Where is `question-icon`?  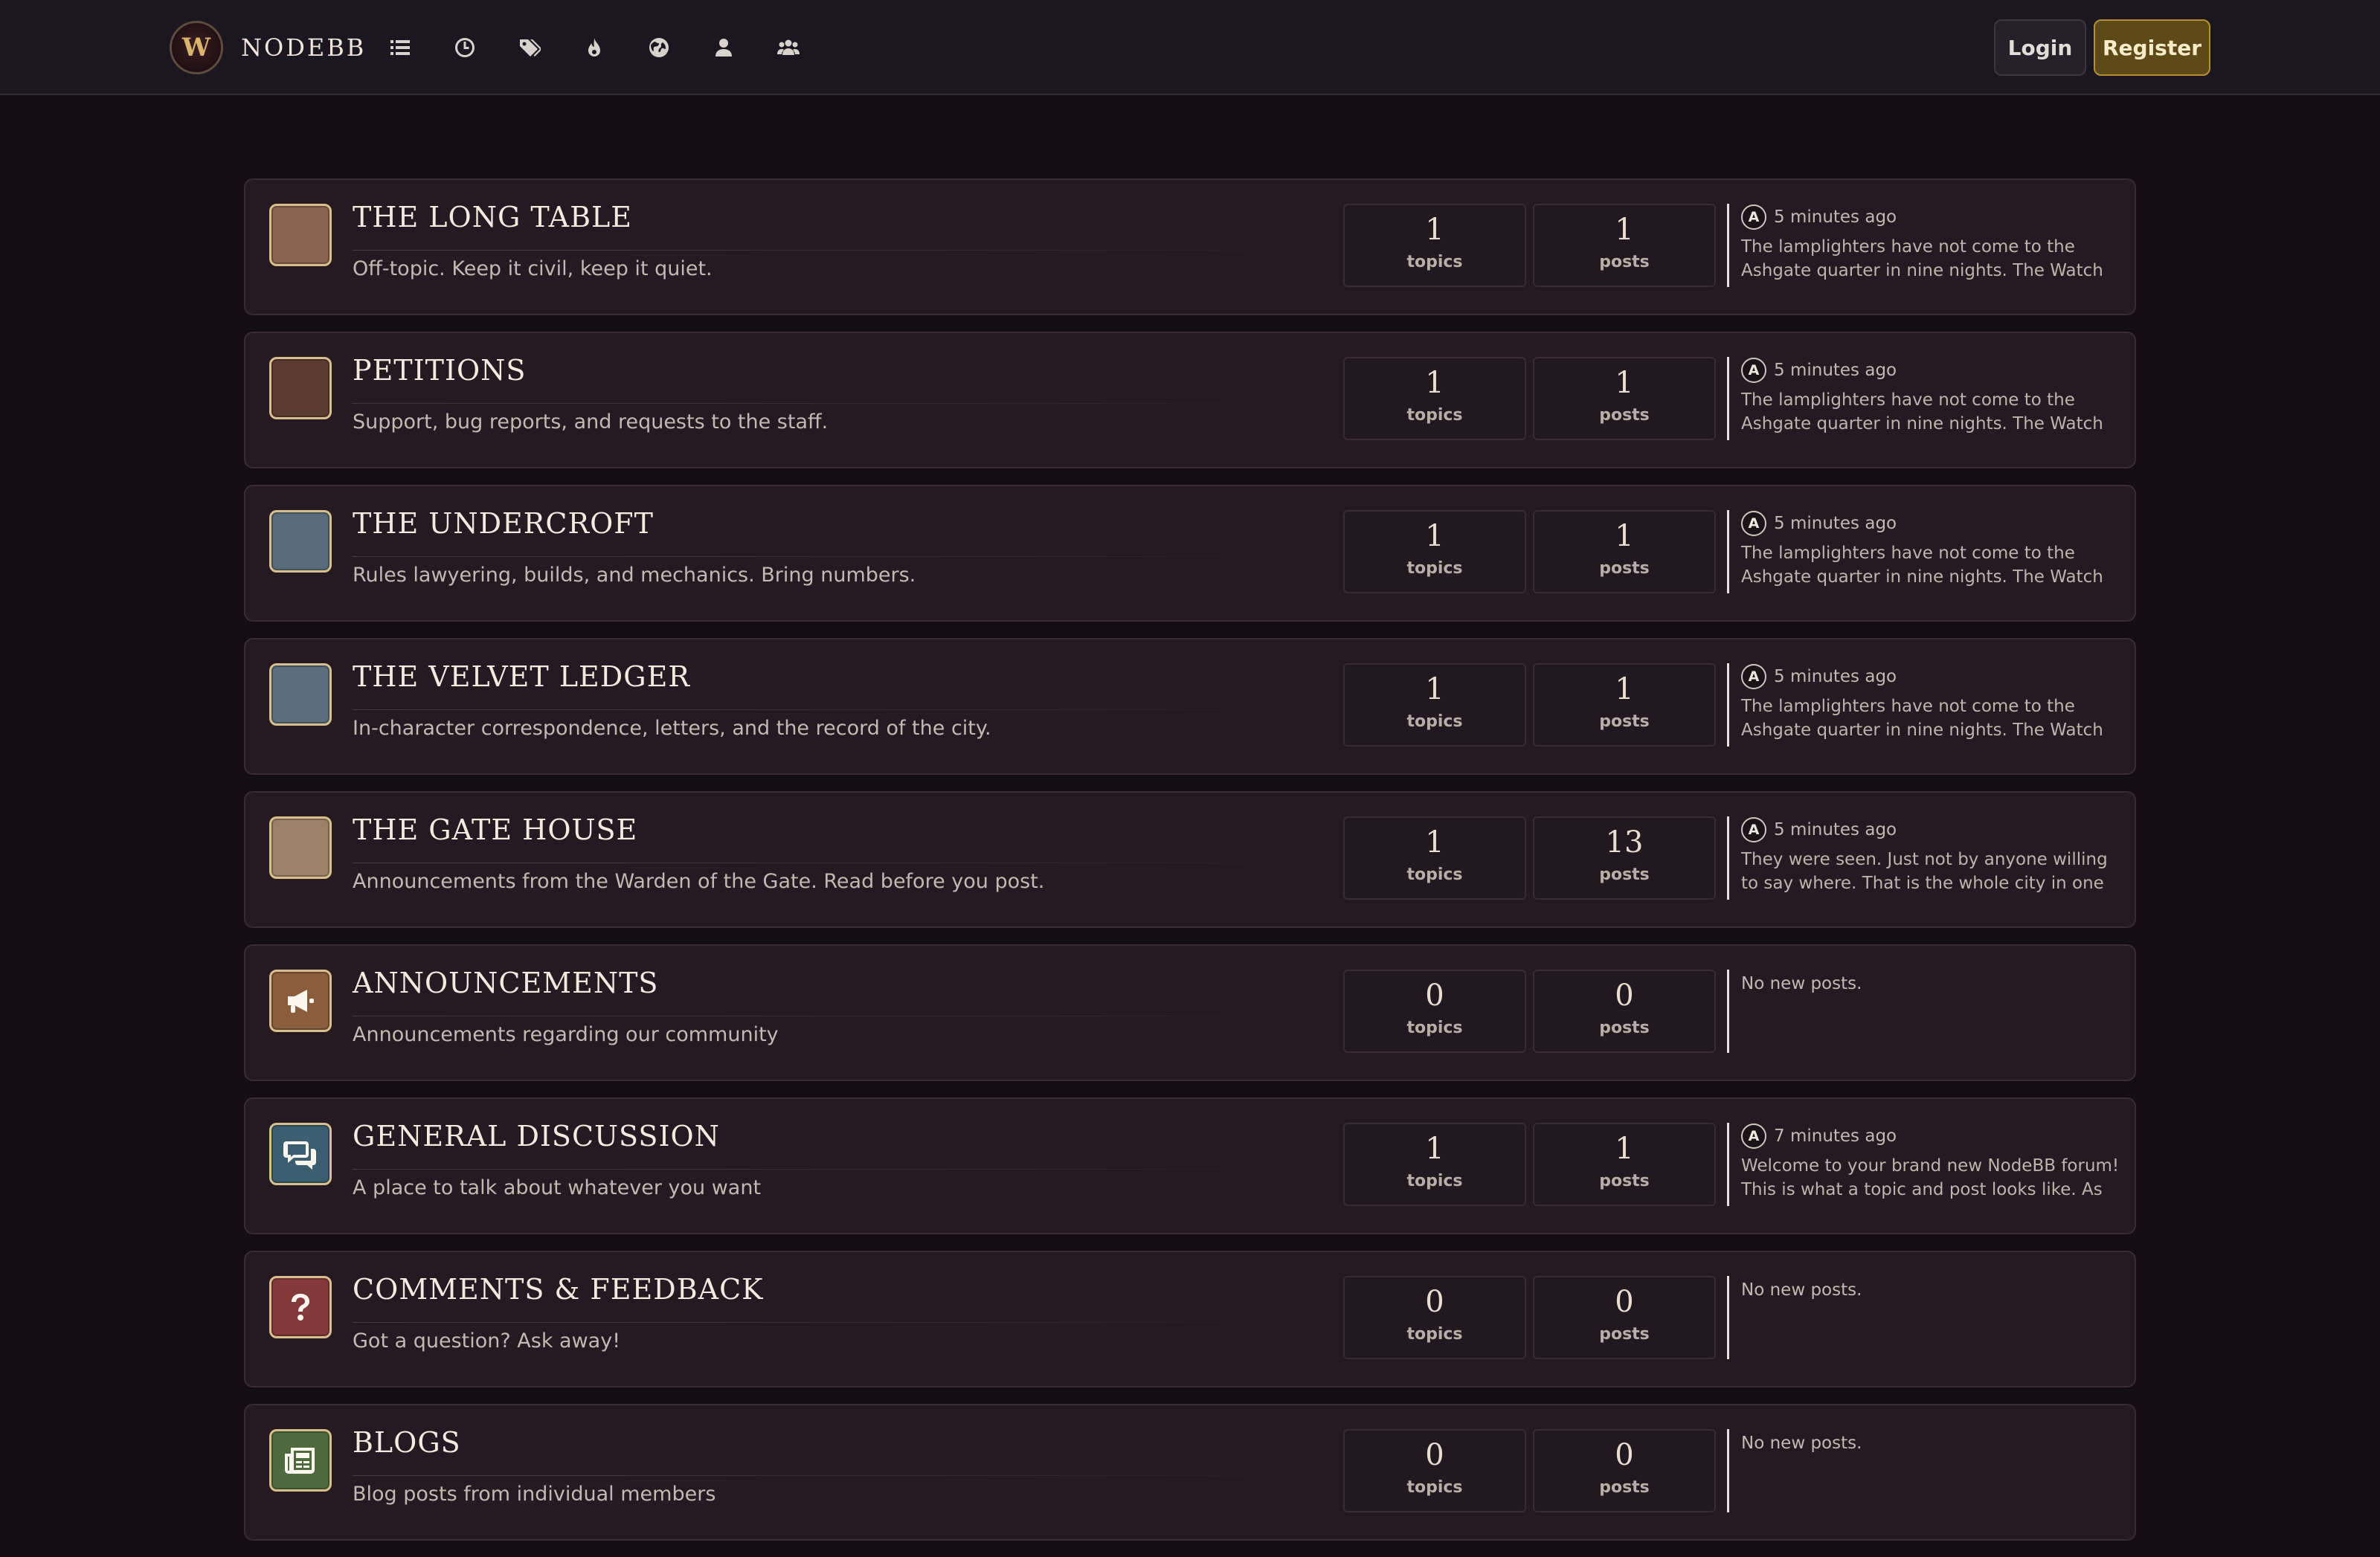 question-icon is located at coordinates (301, 1307).